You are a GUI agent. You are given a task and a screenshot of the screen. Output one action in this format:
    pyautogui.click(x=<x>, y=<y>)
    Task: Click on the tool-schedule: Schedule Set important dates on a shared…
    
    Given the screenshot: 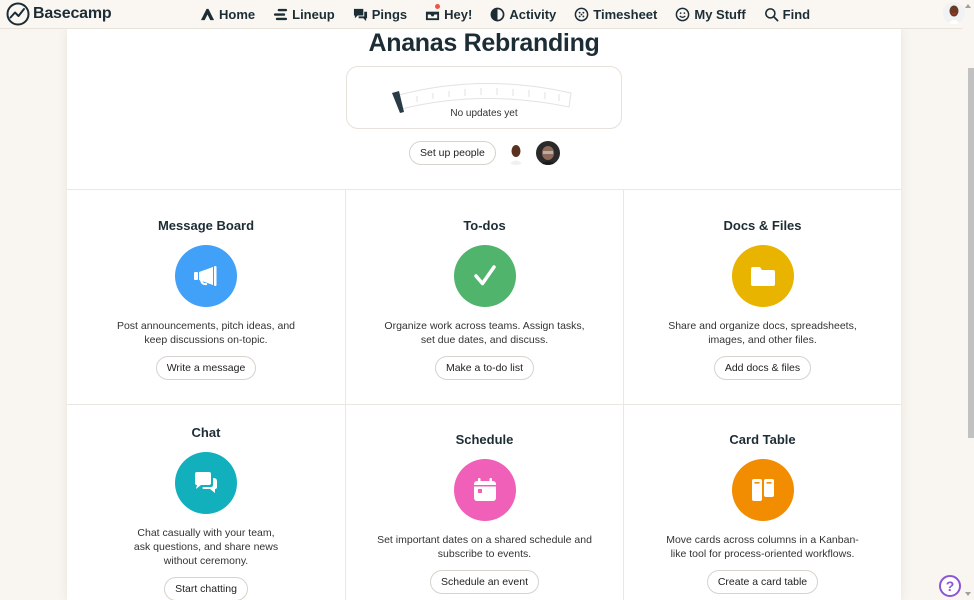 What is the action you would take?
    pyautogui.click(x=484, y=502)
    